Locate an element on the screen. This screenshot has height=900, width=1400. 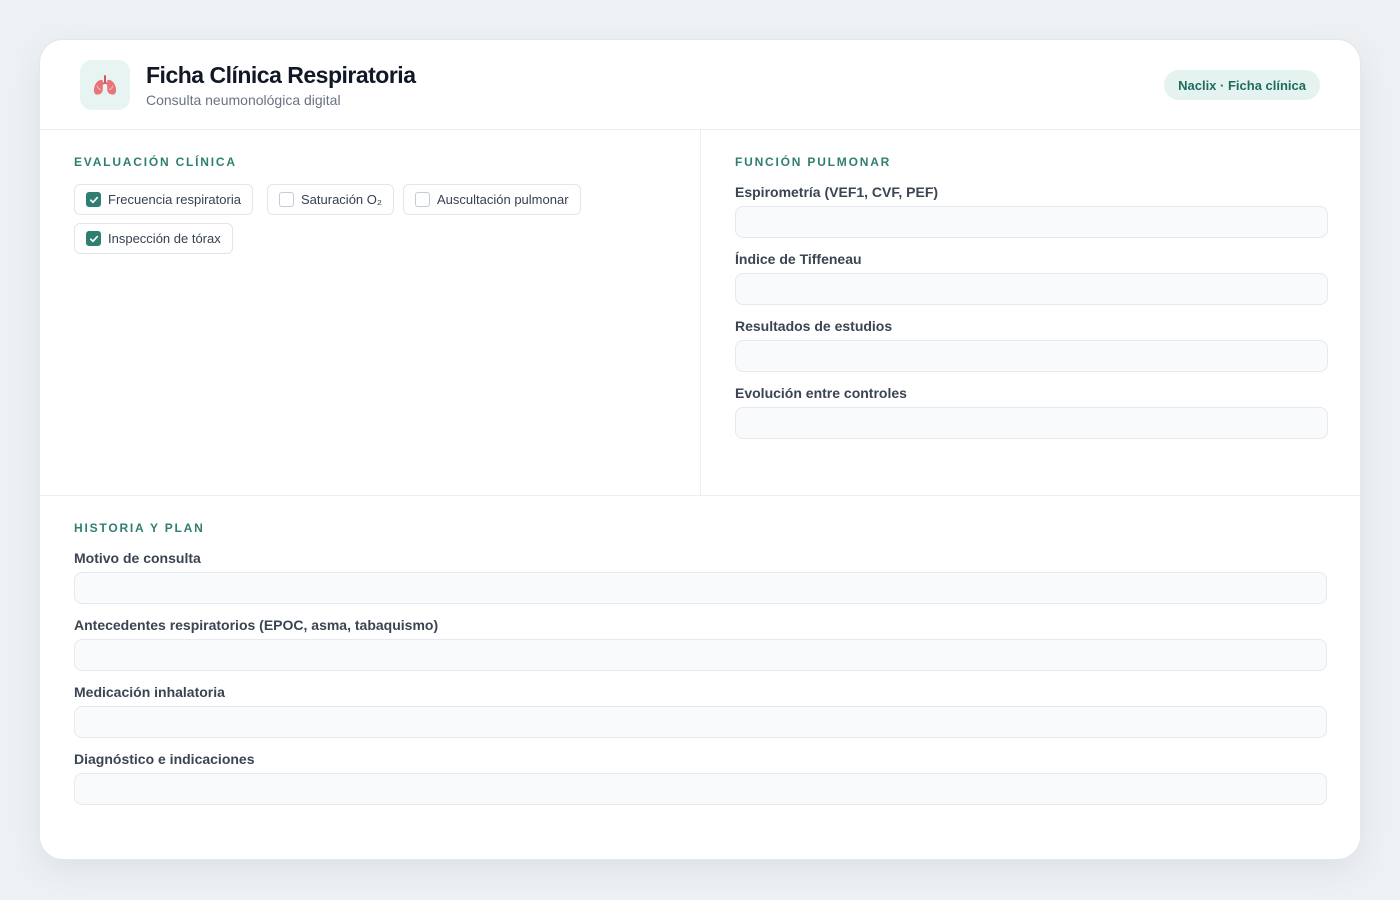
input-tiffeneau is located at coordinates (1031, 289).